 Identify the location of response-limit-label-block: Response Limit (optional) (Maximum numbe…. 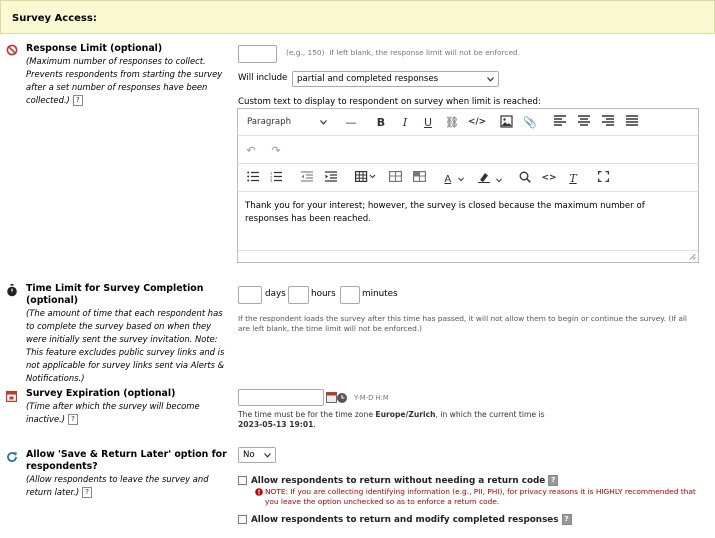
(118, 75).